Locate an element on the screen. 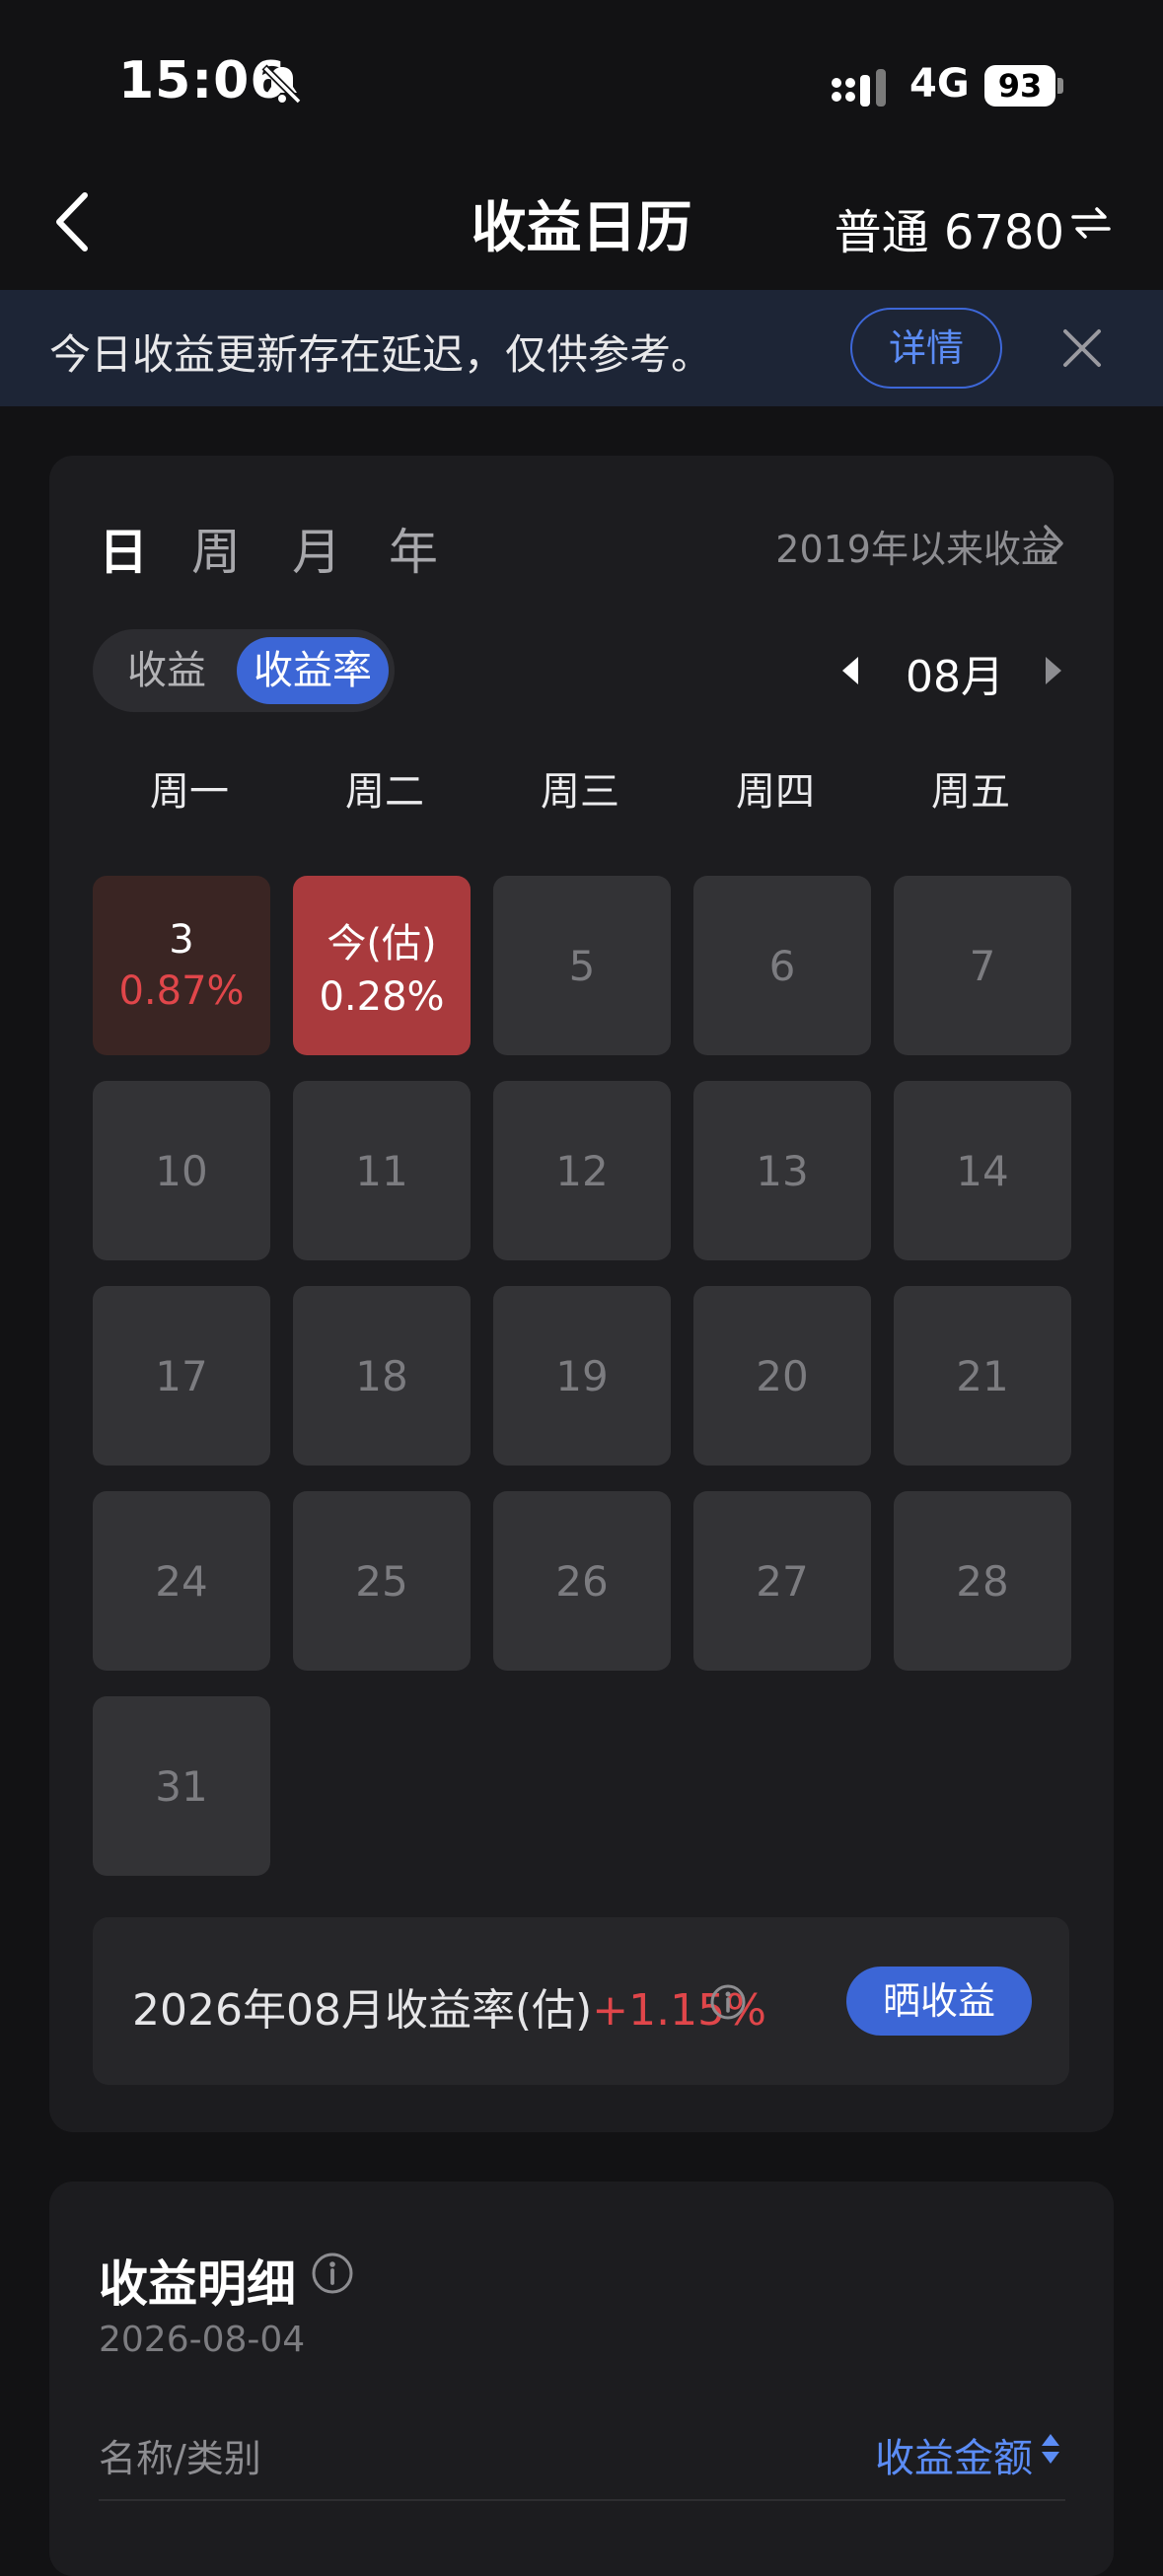  day-cell: 14 is located at coordinates (982, 1170).